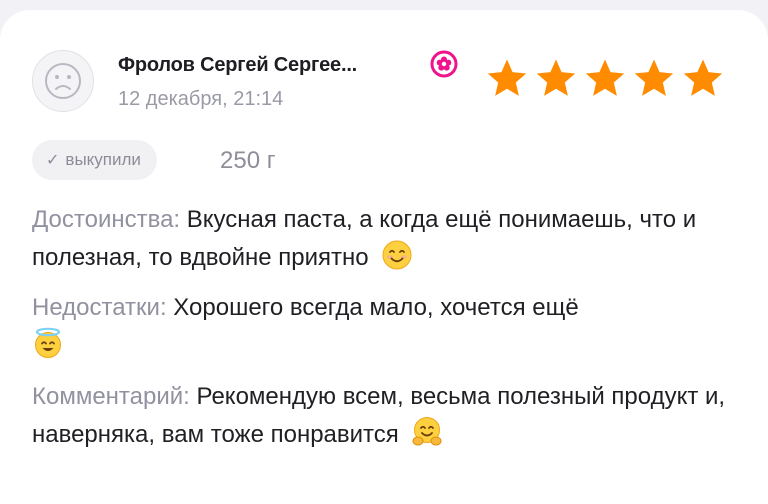 Image resolution: width=768 pixels, height=504 pixels. What do you see at coordinates (48, 342) in the screenshot?
I see `halo-face-icon` at bounding box center [48, 342].